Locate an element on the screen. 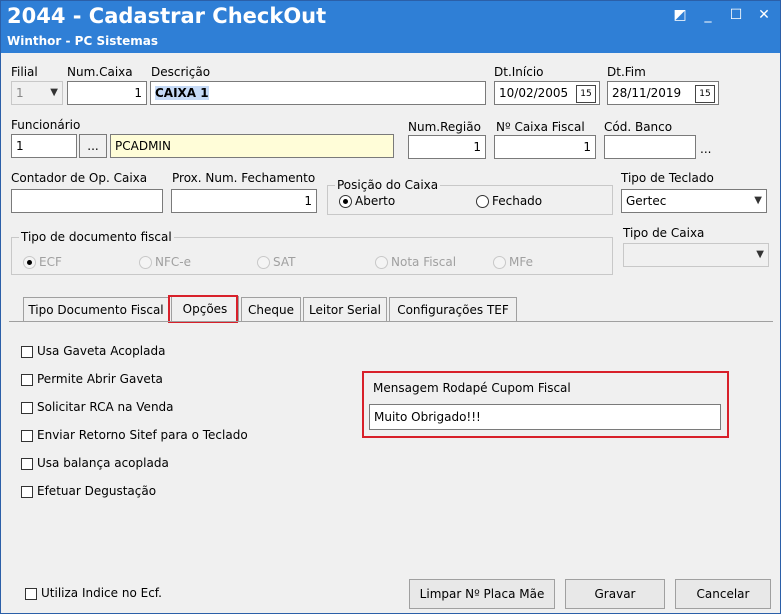 The image size is (781, 614). tab-tipo-documento-fiscal: Tipo Documento Fiscal is located at coordinates (96, 309).